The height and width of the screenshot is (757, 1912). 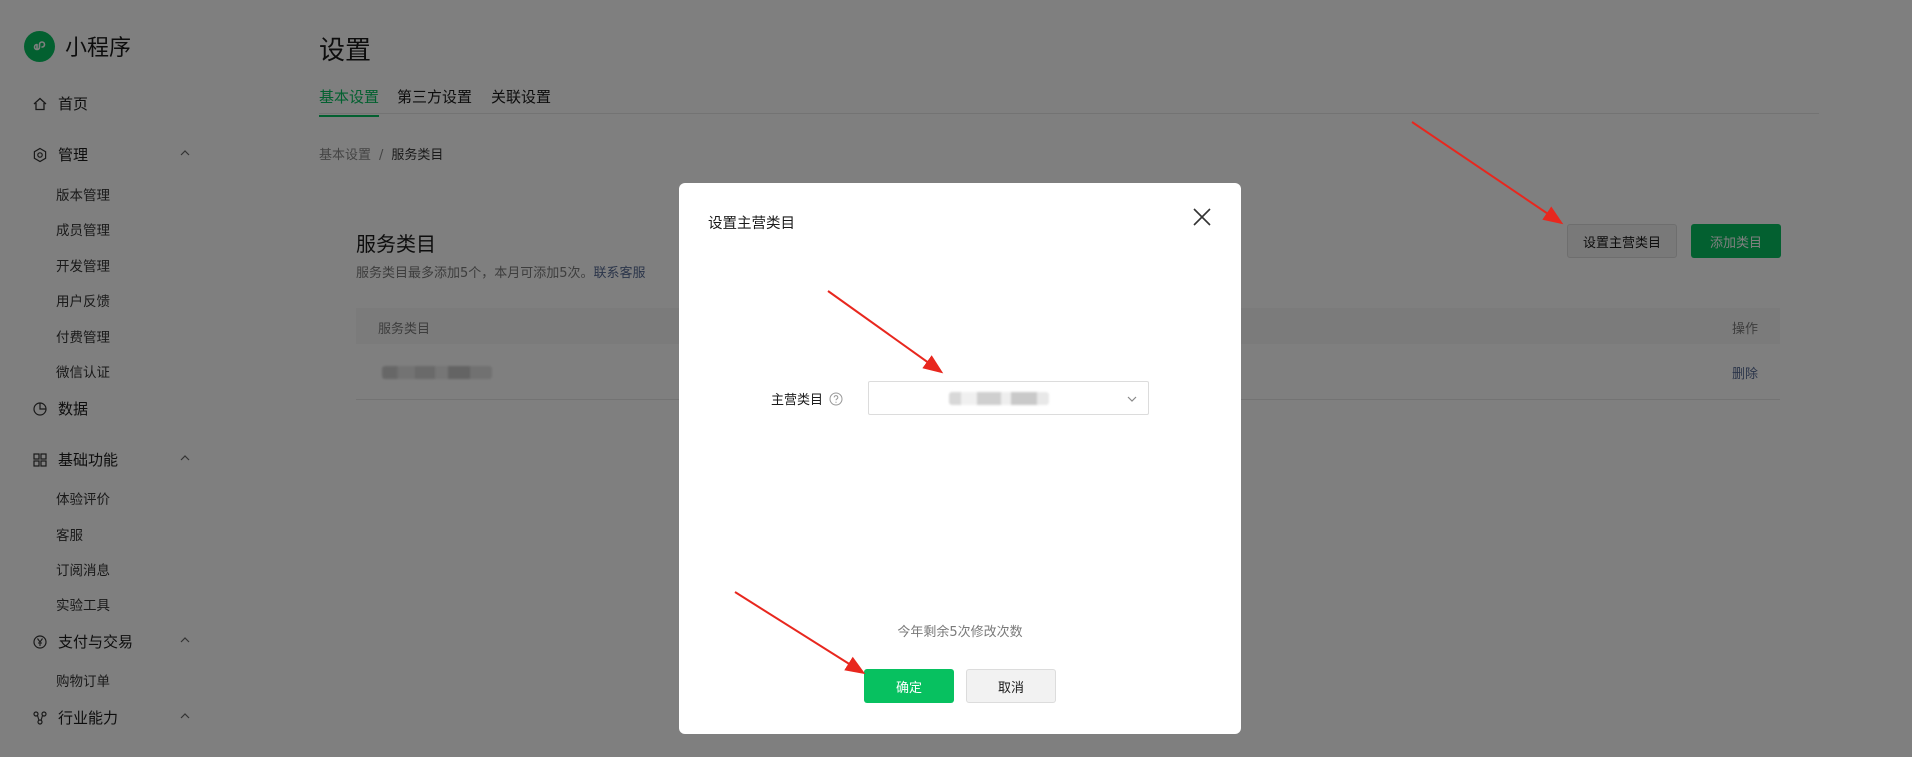 What do you see at coordinates (960, 632) in the screenshot?
I see `remaining-changes-text: 今年剩余5次修改次数` at bounding box center [960, 632].